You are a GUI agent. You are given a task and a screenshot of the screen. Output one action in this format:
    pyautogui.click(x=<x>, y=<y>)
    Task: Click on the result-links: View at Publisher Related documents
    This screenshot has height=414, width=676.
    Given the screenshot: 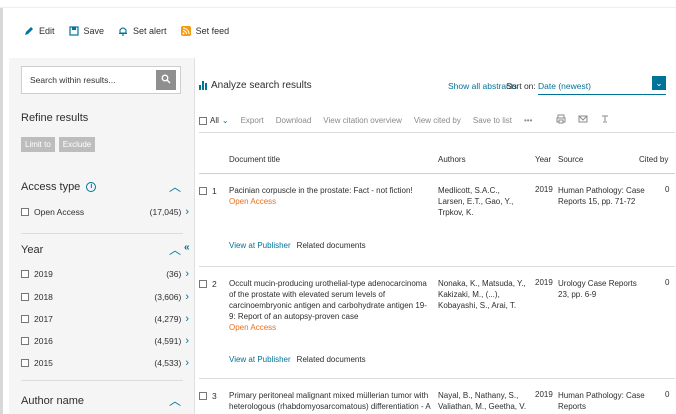 What is the action you would take?
    pyautogui.click(x=297, y=359)
    